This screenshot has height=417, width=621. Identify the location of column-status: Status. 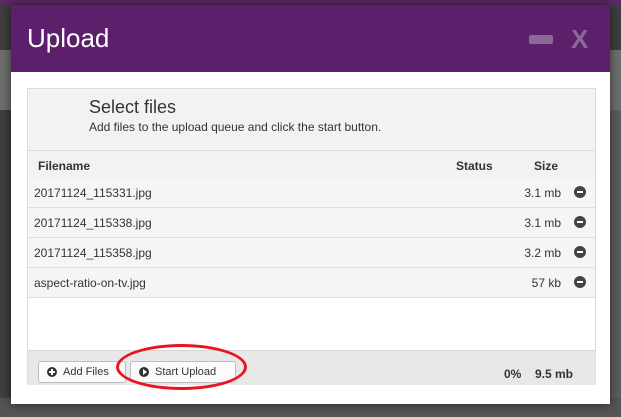
(474, 166).